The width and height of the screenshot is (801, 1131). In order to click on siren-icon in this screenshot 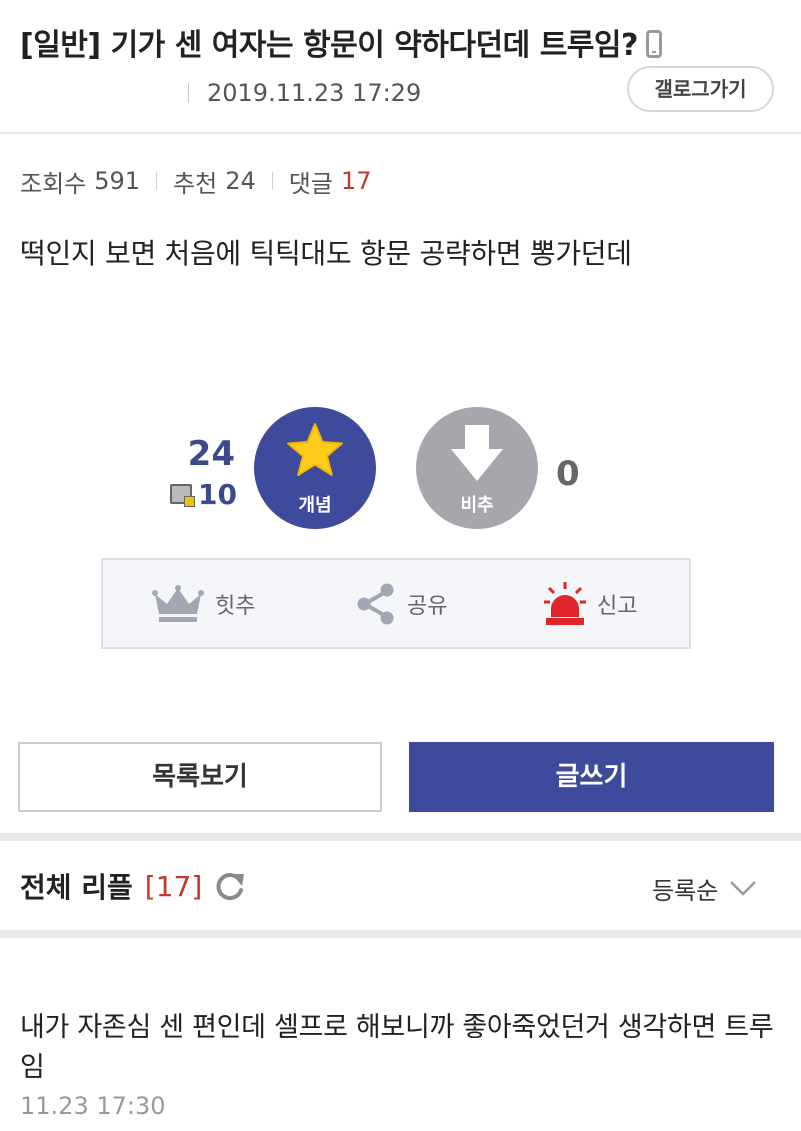, I will do `click(565, 603)`.